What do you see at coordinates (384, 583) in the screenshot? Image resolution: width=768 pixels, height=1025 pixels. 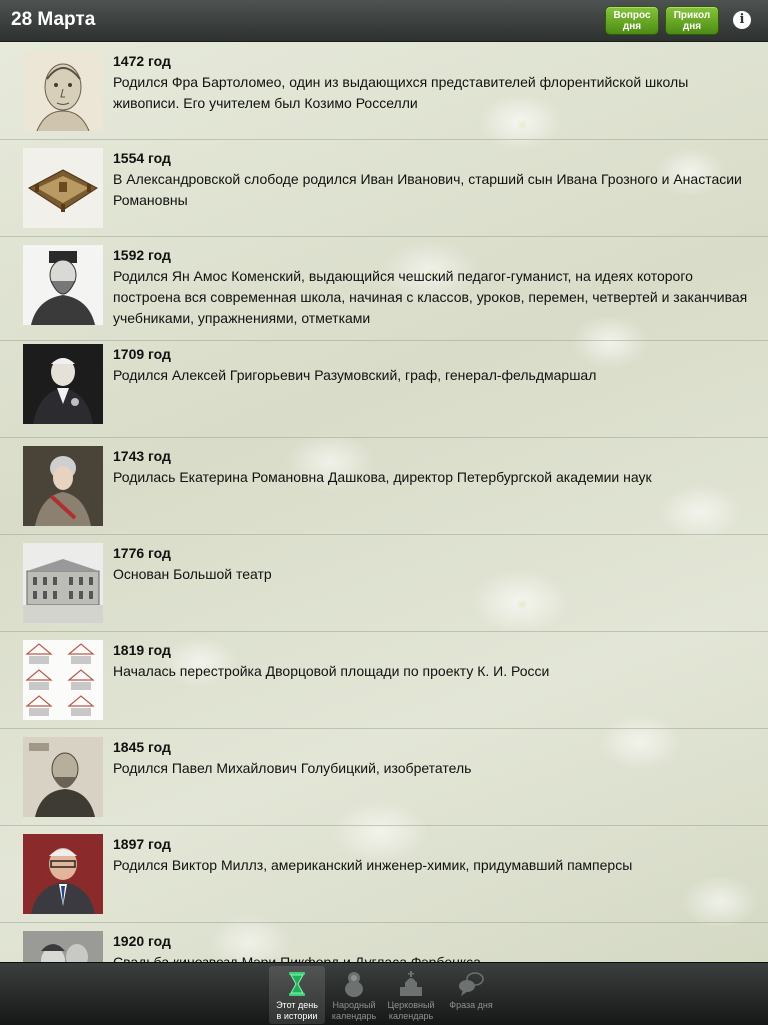 I see `list-item: 1776 год Основан Большой театр` at bounding box center [384, 583].